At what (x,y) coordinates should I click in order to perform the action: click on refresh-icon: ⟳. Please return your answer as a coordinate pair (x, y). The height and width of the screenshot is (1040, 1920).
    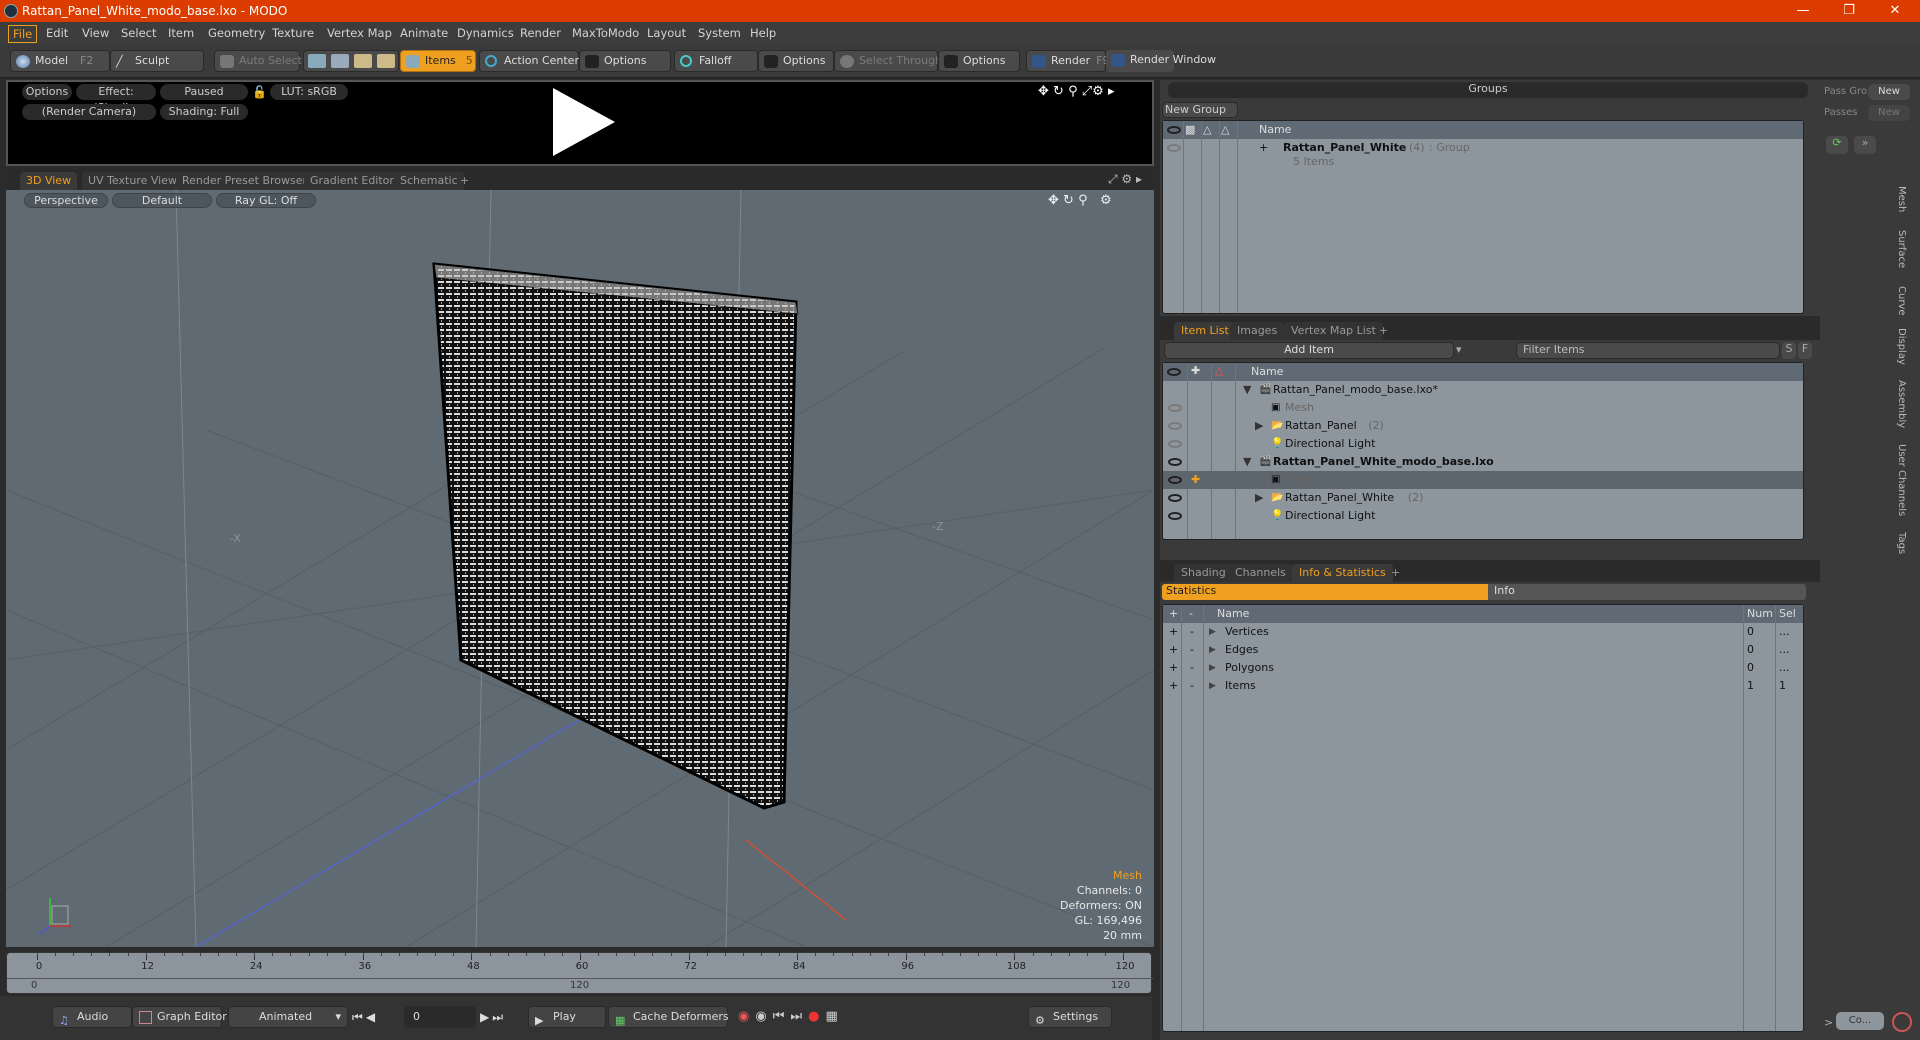
    Looking at the image, I should click on (1837, 145).